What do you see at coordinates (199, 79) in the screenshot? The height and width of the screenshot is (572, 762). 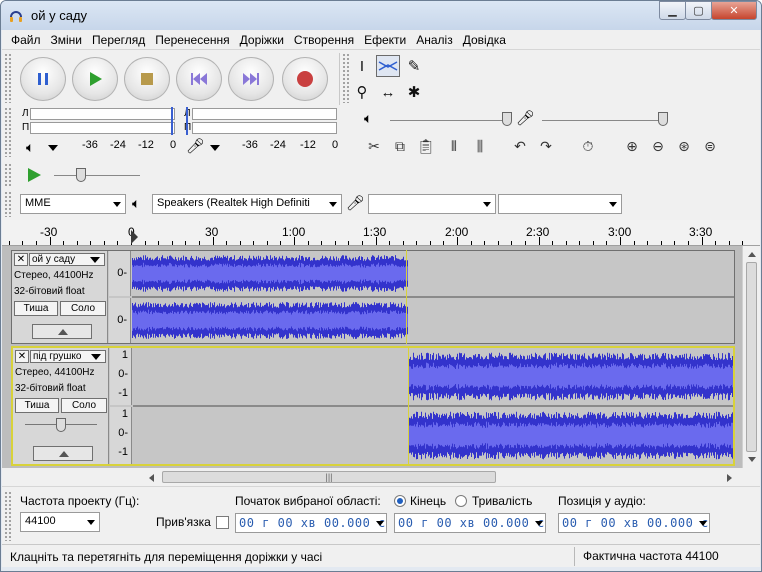 I see `skip-to-start-button` at bounding box center [199, 79].